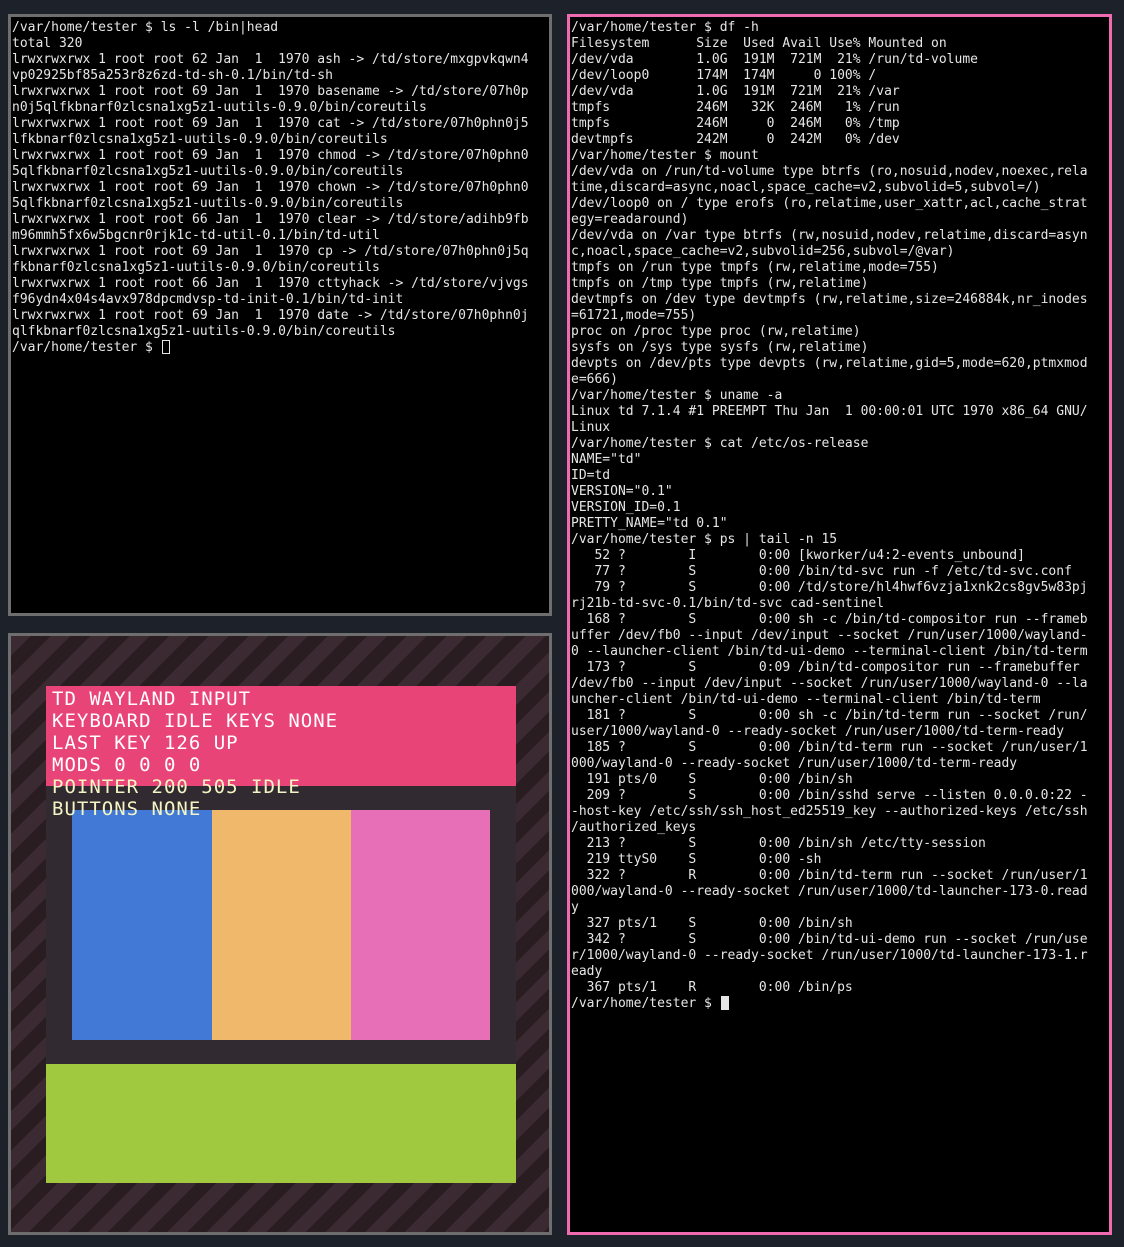  What do you see at coordinates (195, 721) in the screenshot?
I see `status-line: KEYBOARD IDLE KEYS NONE` at bounding box center [195, 721].